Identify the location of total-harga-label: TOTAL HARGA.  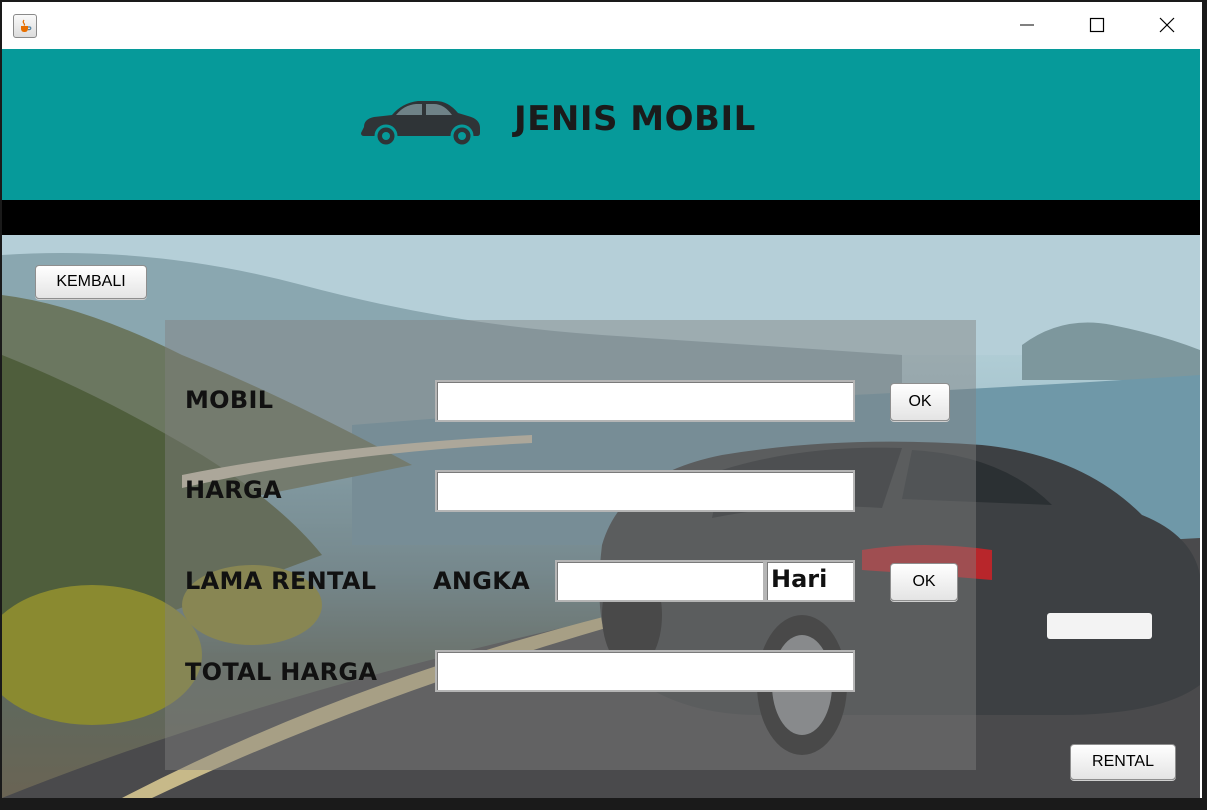
(281, 672).